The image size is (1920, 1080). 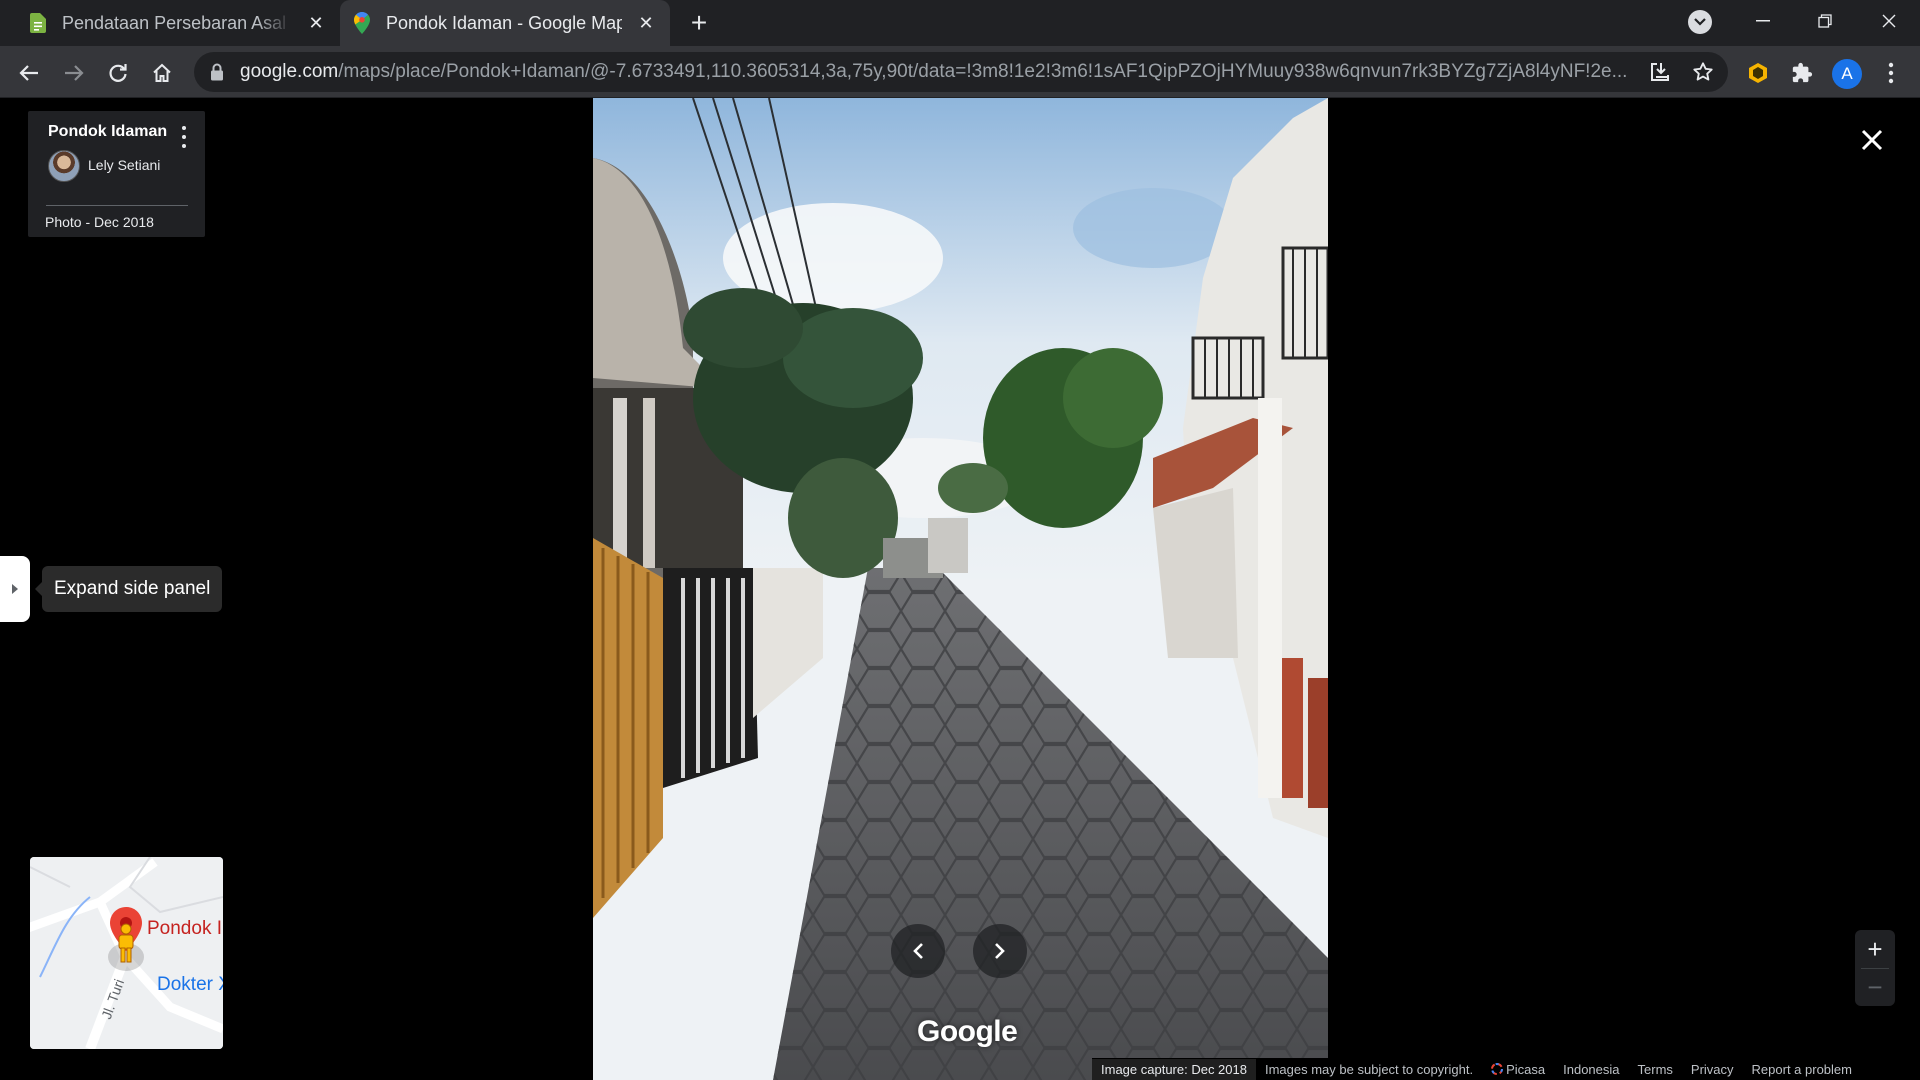 I want to click on more-options-icon, so click(x=184, y=137).